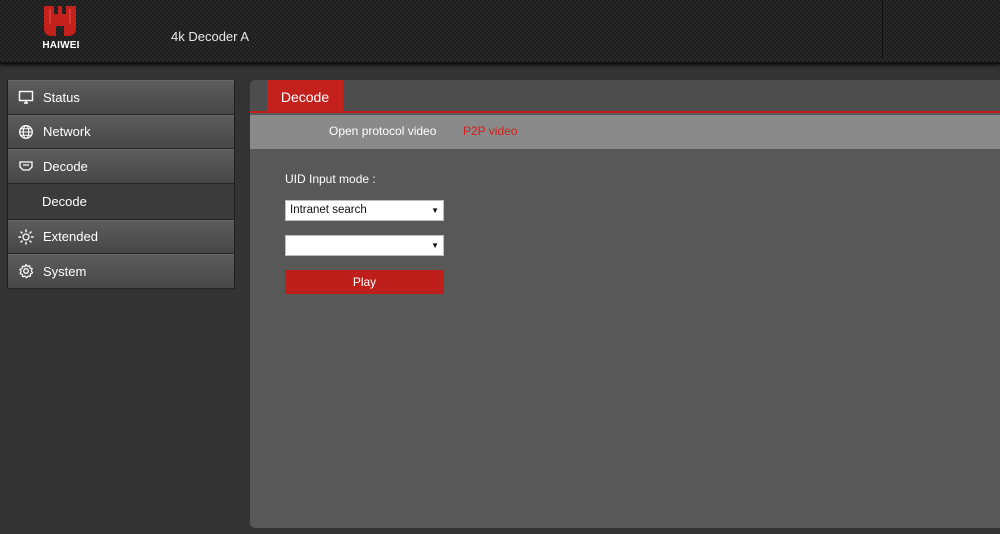 The width and height of the screenshot is (1000, 534). Describe the element at coordinates (70, 237) in the screenshot. I see `sidebar-item-label: Extended` at that location.